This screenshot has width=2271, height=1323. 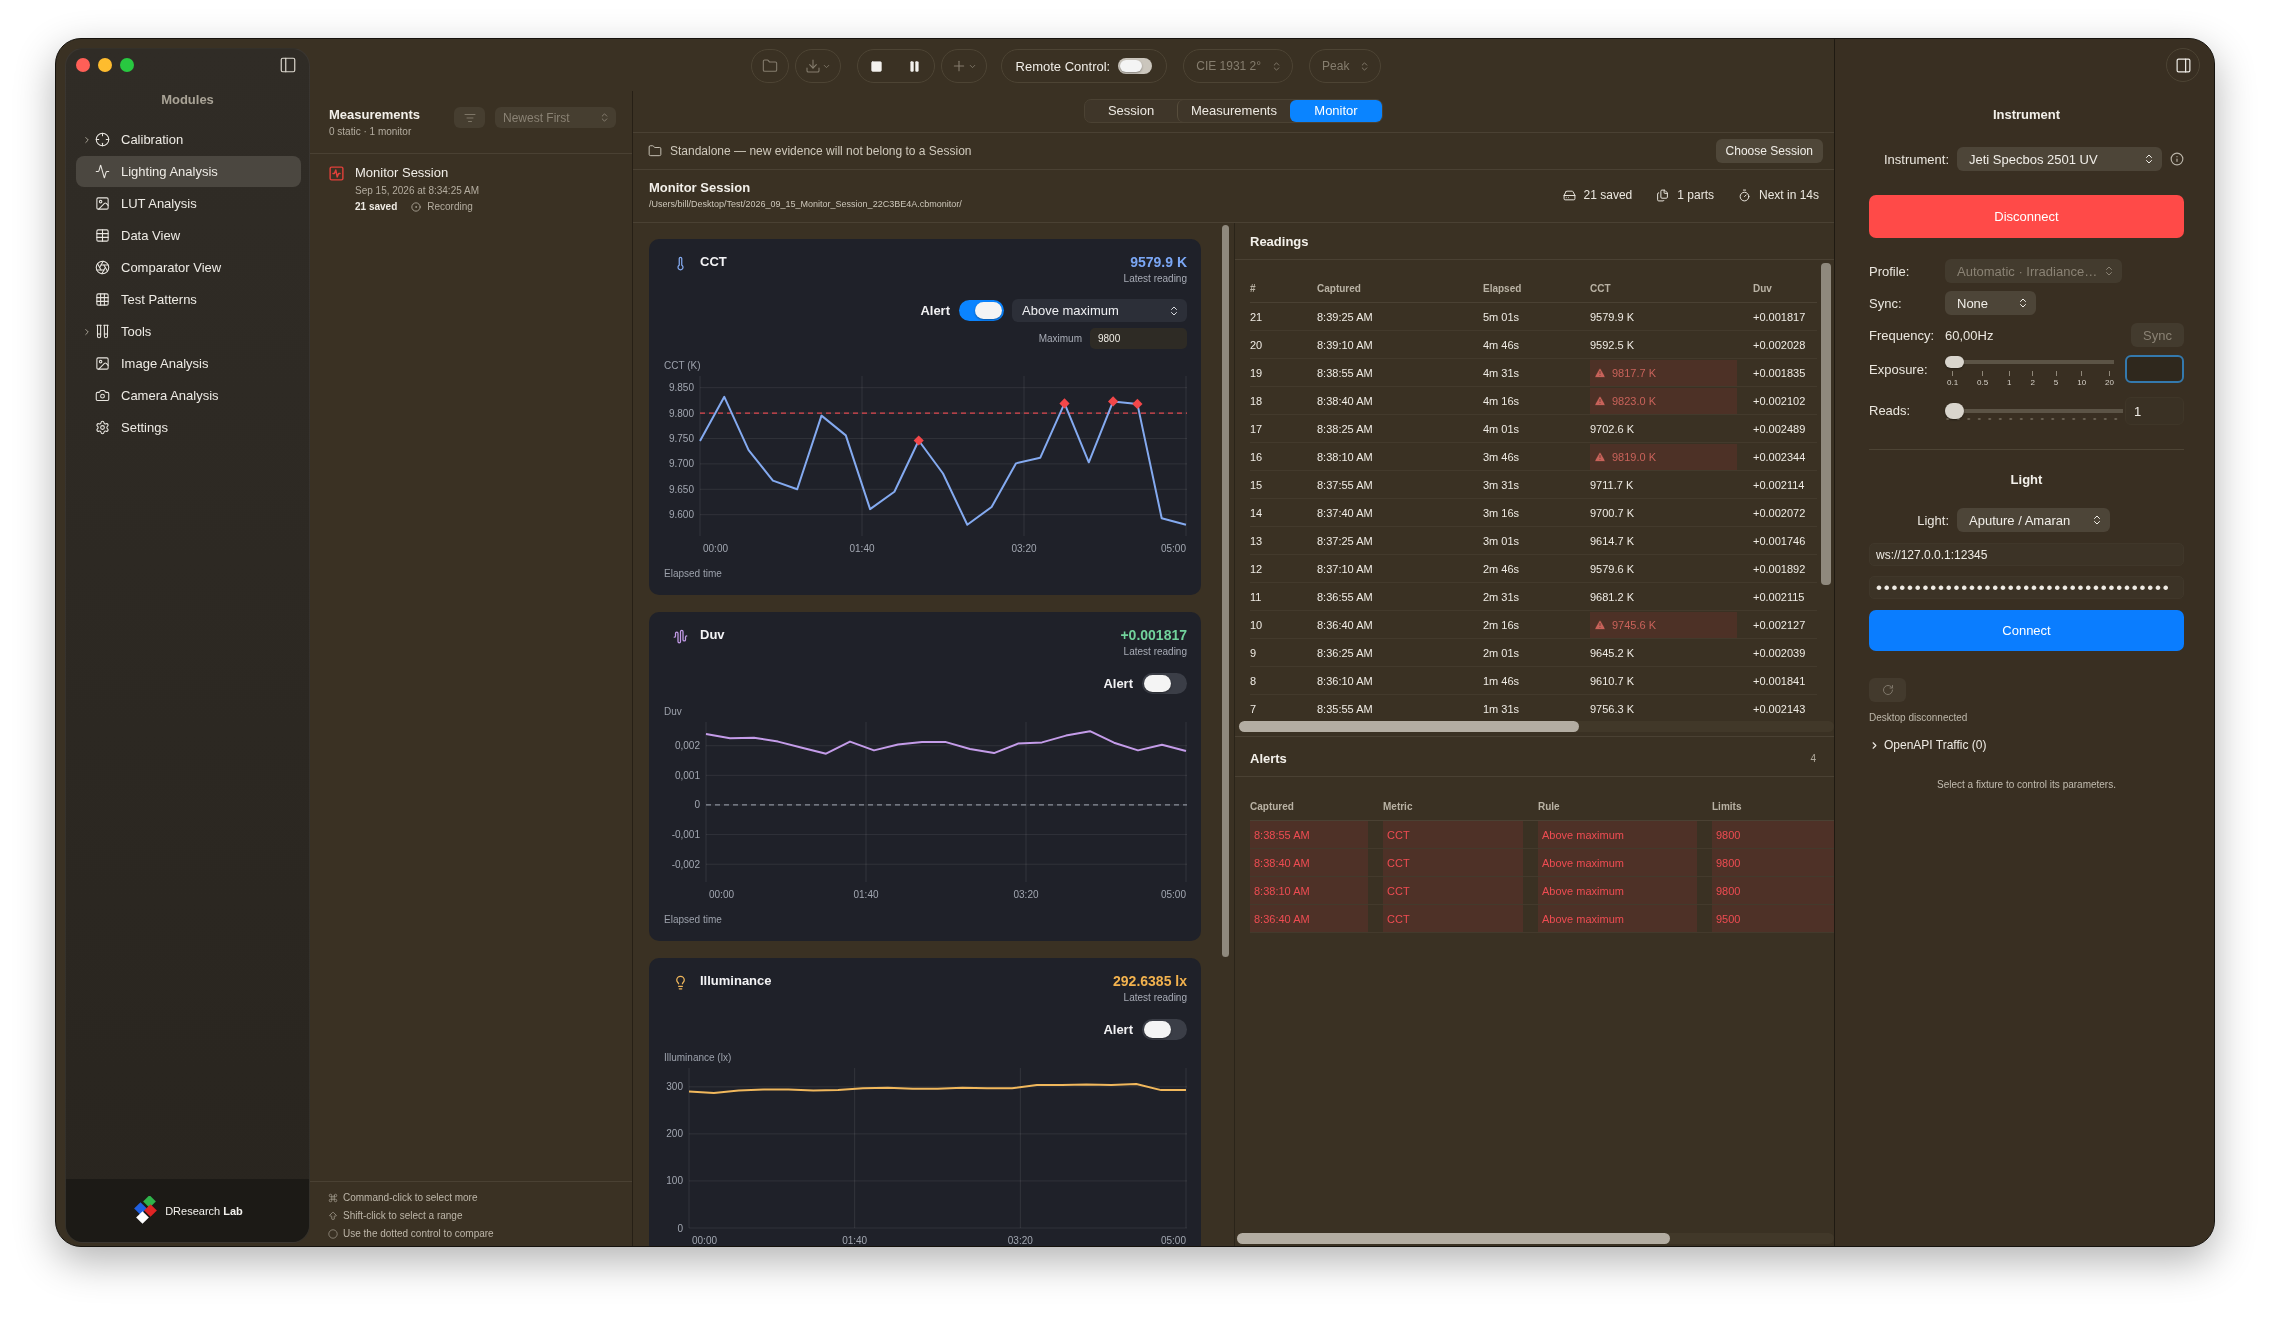 What do you see at coordinates (1727, 806) in the screenshot?
I see `column-header: Limits` at bounding box center [1727, 806].